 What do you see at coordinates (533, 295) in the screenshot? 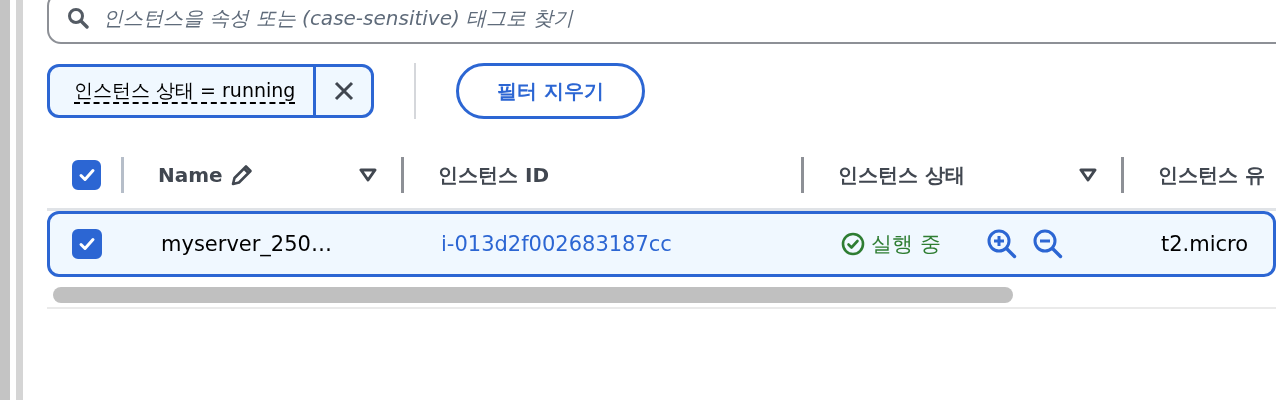
I see `horizontal-scrollbar` at bounding box center [533, 295].